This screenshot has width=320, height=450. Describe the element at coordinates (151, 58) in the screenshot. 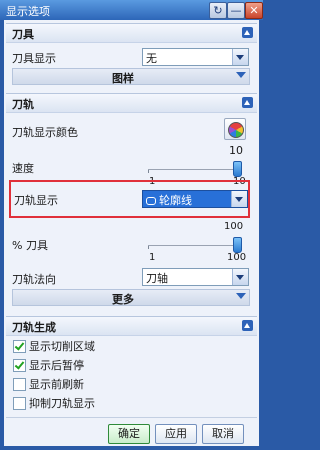

I see `tool-display-value: 无` at that location.